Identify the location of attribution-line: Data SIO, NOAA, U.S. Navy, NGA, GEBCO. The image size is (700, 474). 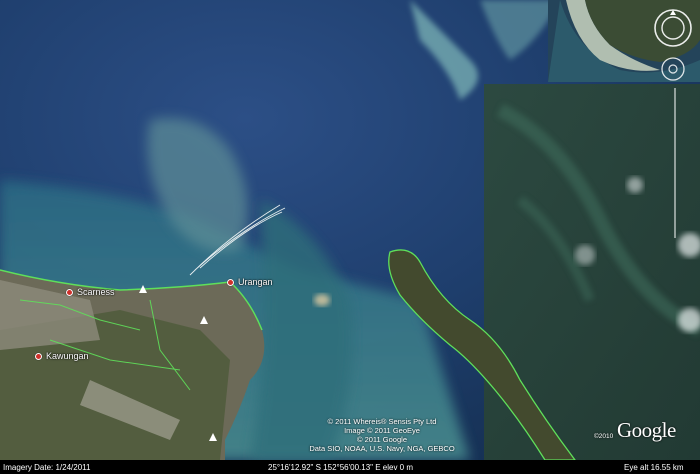
(382, 448).